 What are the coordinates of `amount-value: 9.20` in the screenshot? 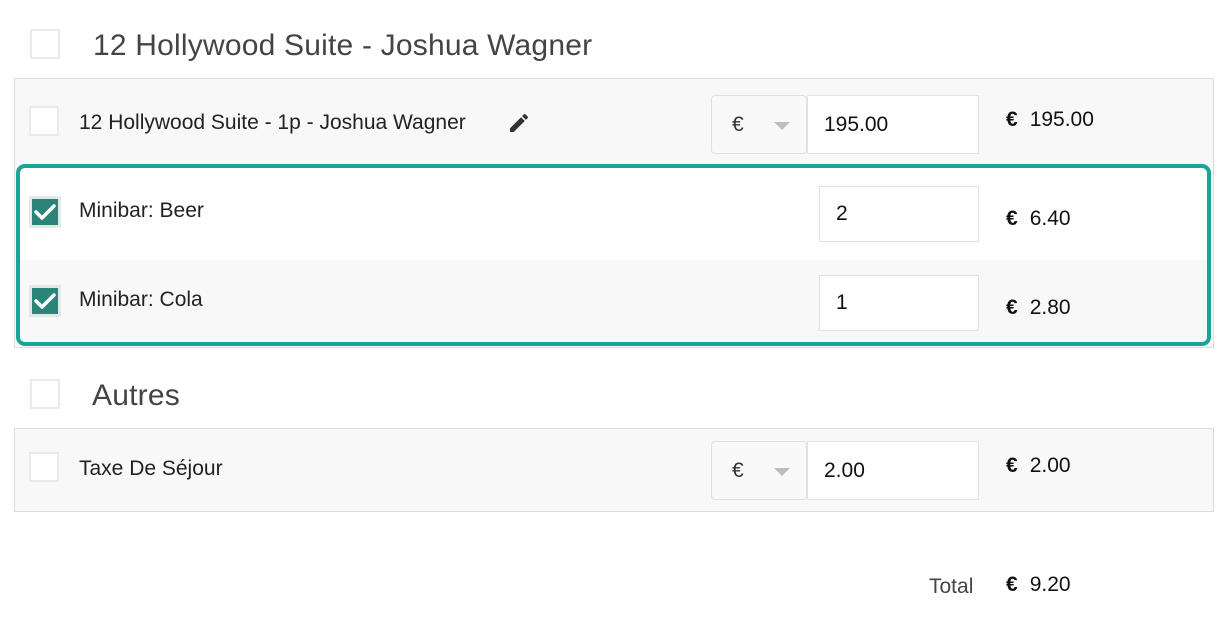 It's located at (1050, 584).